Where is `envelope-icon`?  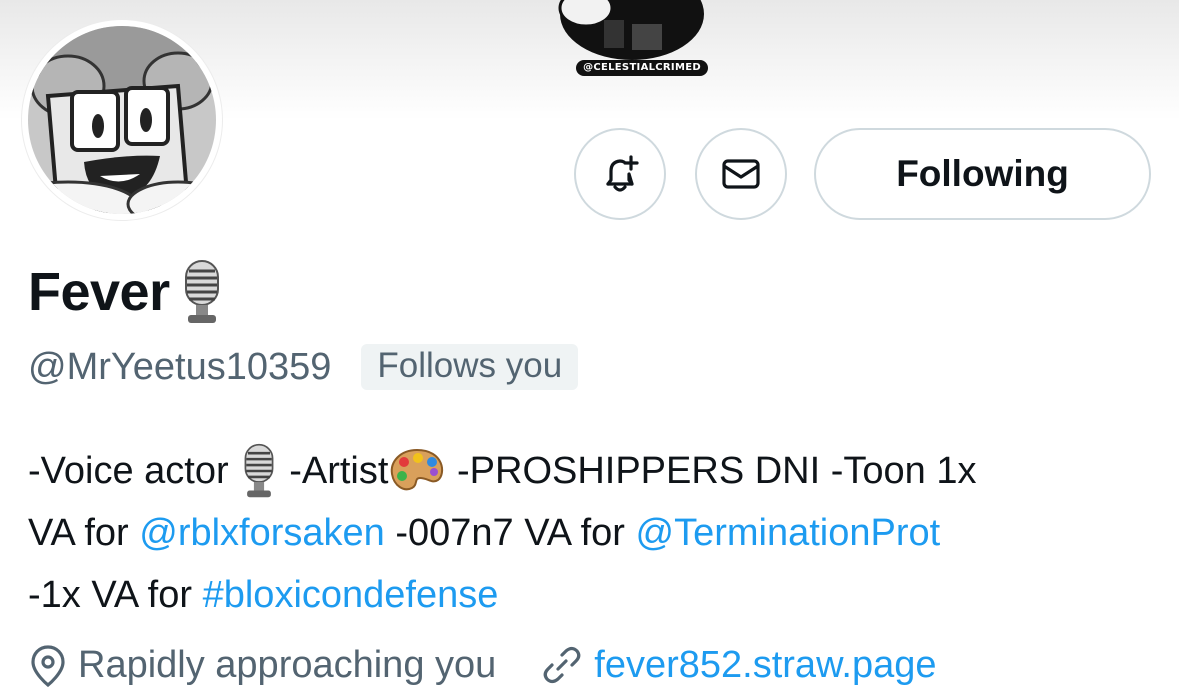 envelope-icon is located at coordinates (741, 174).